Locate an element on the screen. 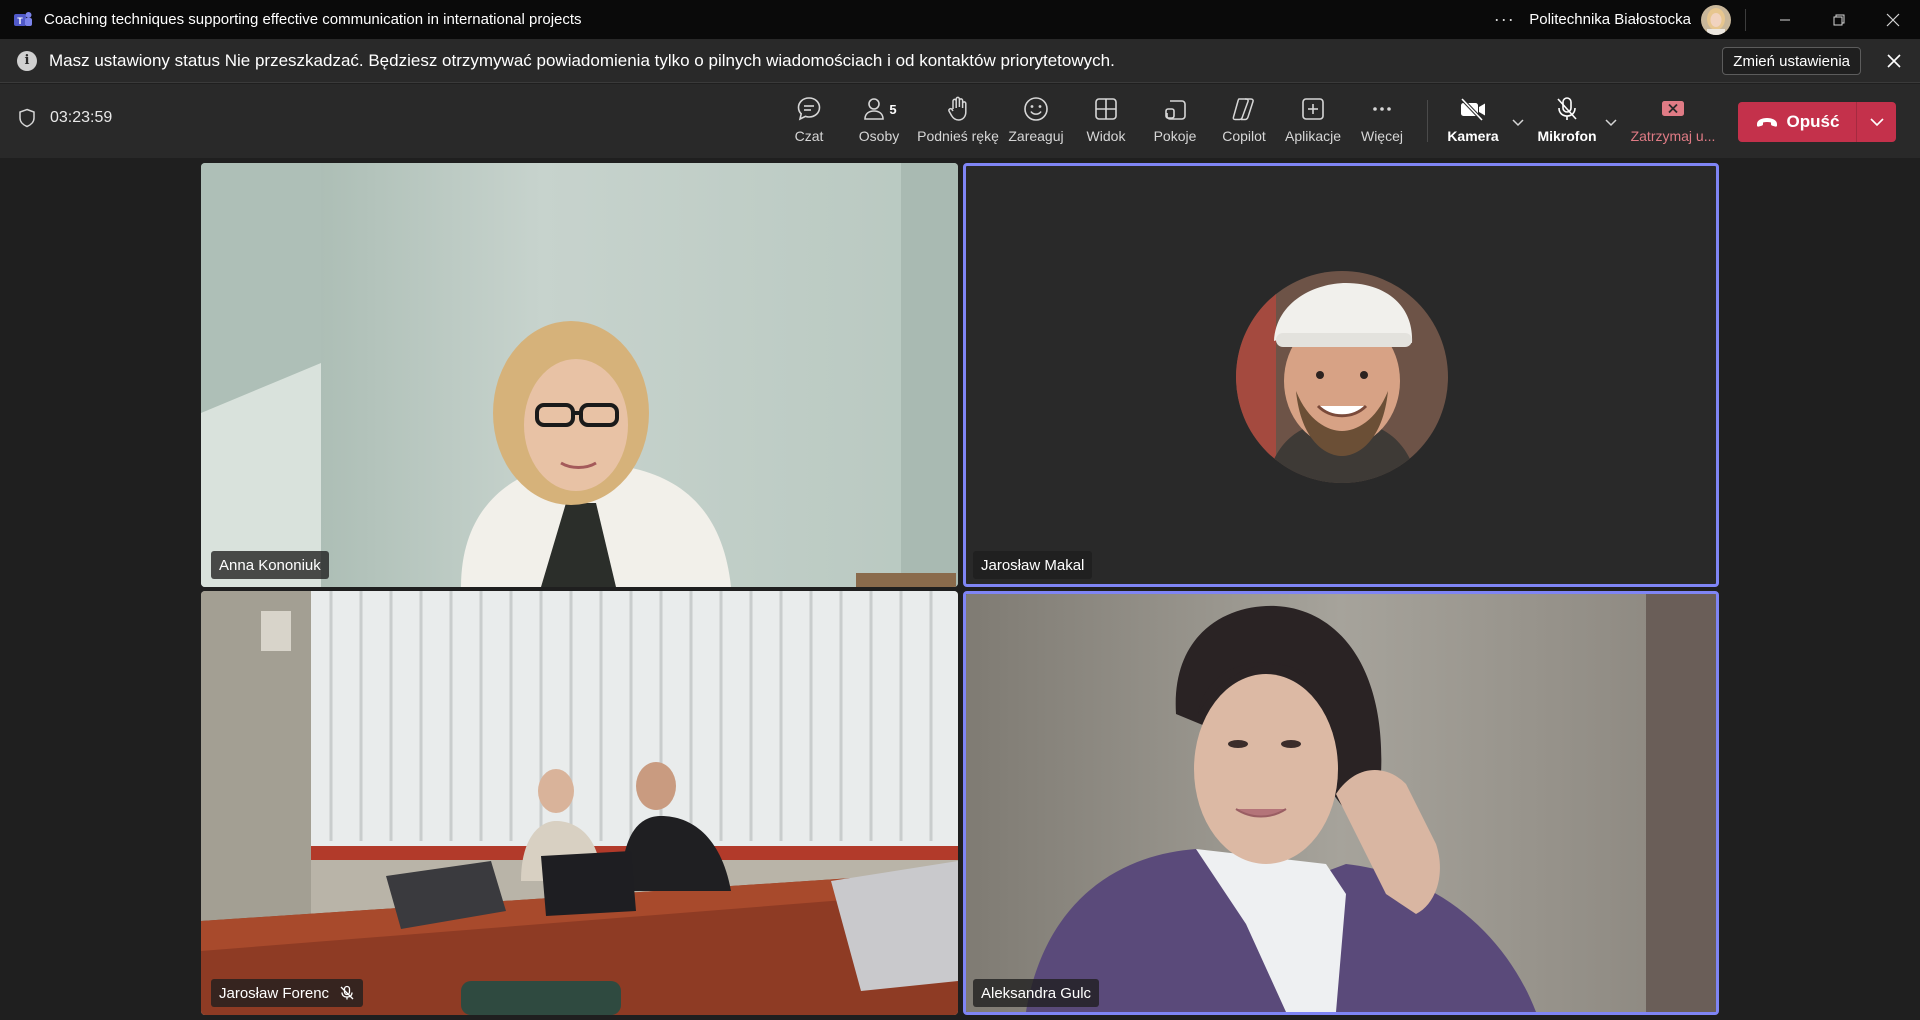  teams-logo-icon: T is located at coordinates (23, 18).